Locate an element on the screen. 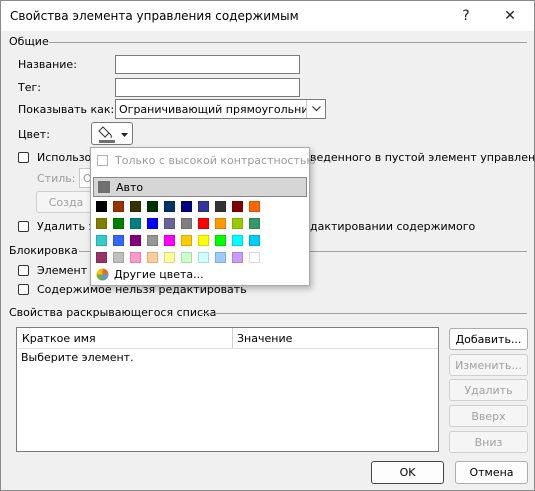 This screenshot has height=491, width=535. help-button: ? is located at coordinates (466, 16).